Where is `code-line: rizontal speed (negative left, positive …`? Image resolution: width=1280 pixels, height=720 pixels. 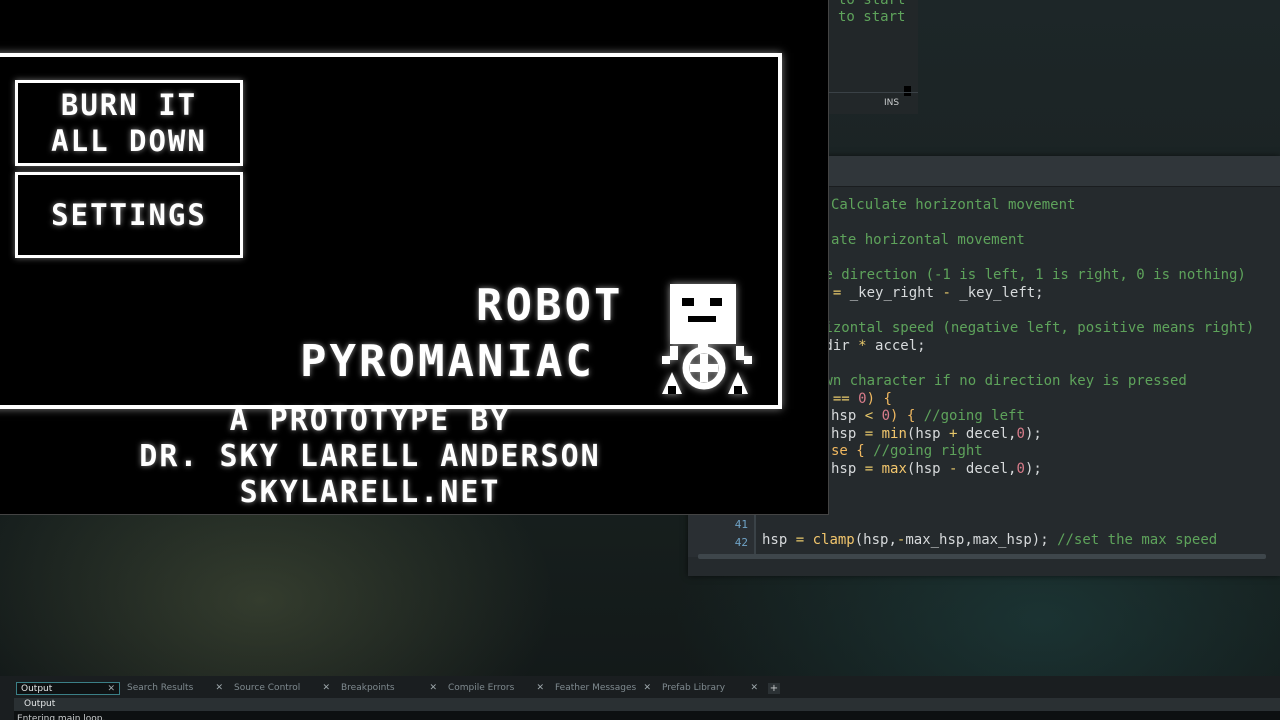
code-line: rizontal speed (negative left, positive … is located at coordinates (1035, 328).